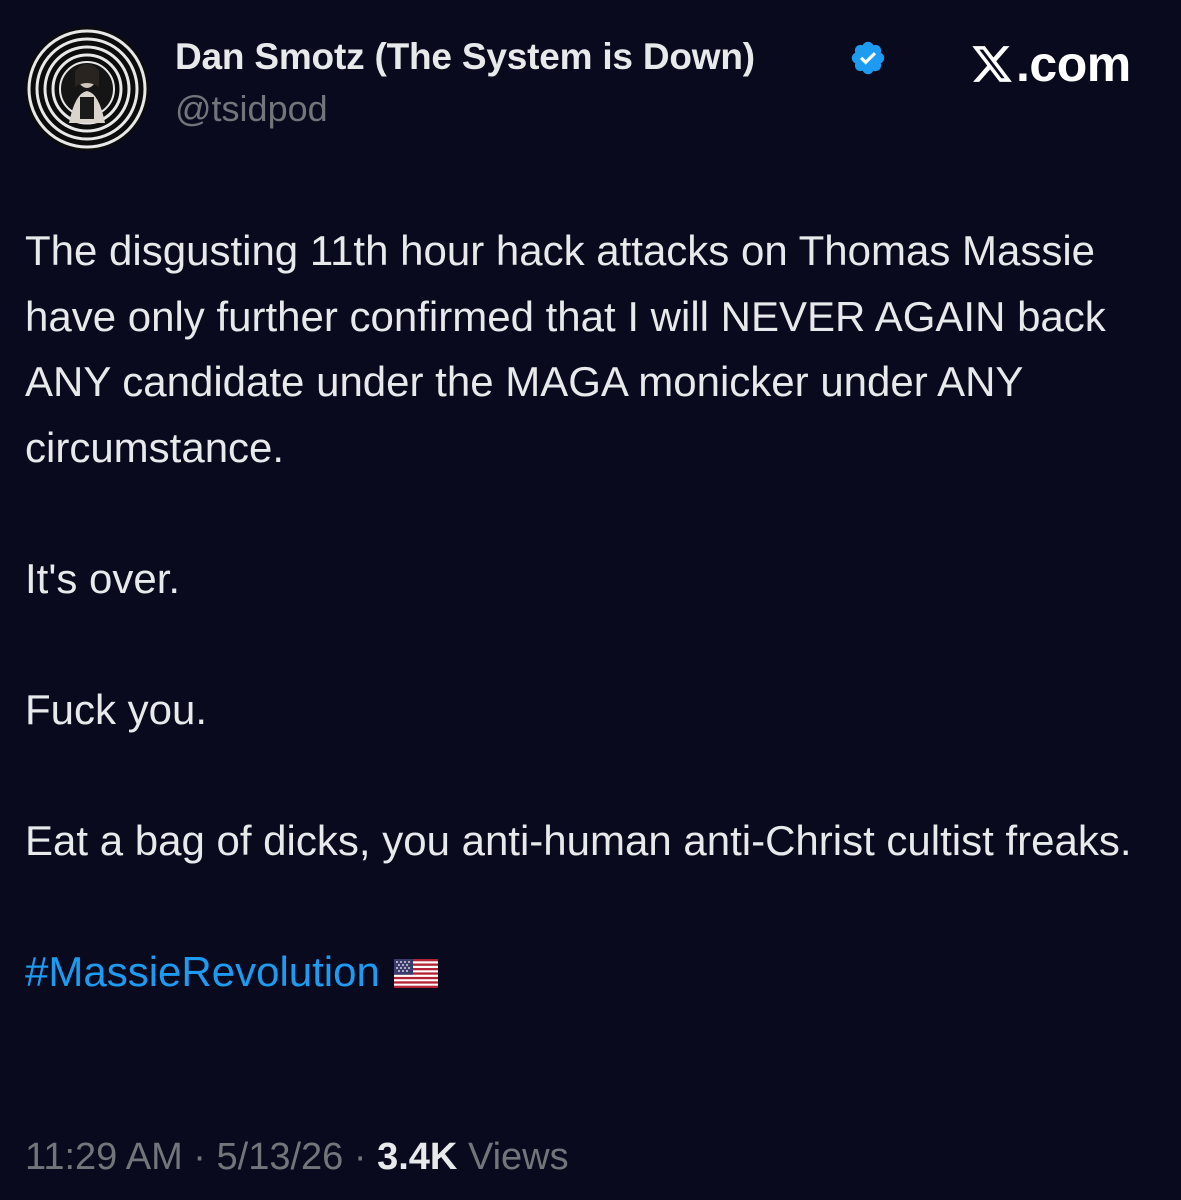  What do you see at coordinates (595, 972) in the screenshot?
I see `hashtag-line: #MassieRevolution` at bounding box center [595, 972].